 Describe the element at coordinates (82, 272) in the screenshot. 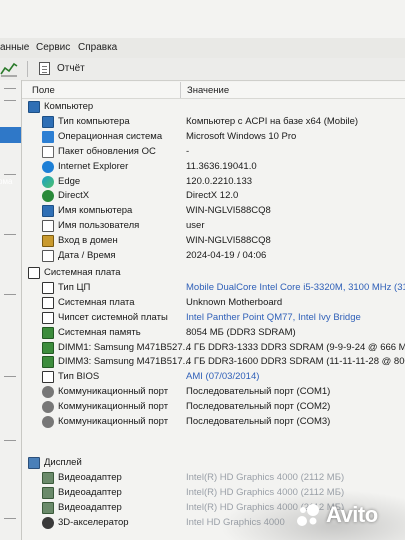

I see `section-title: Системная плата` at that location.